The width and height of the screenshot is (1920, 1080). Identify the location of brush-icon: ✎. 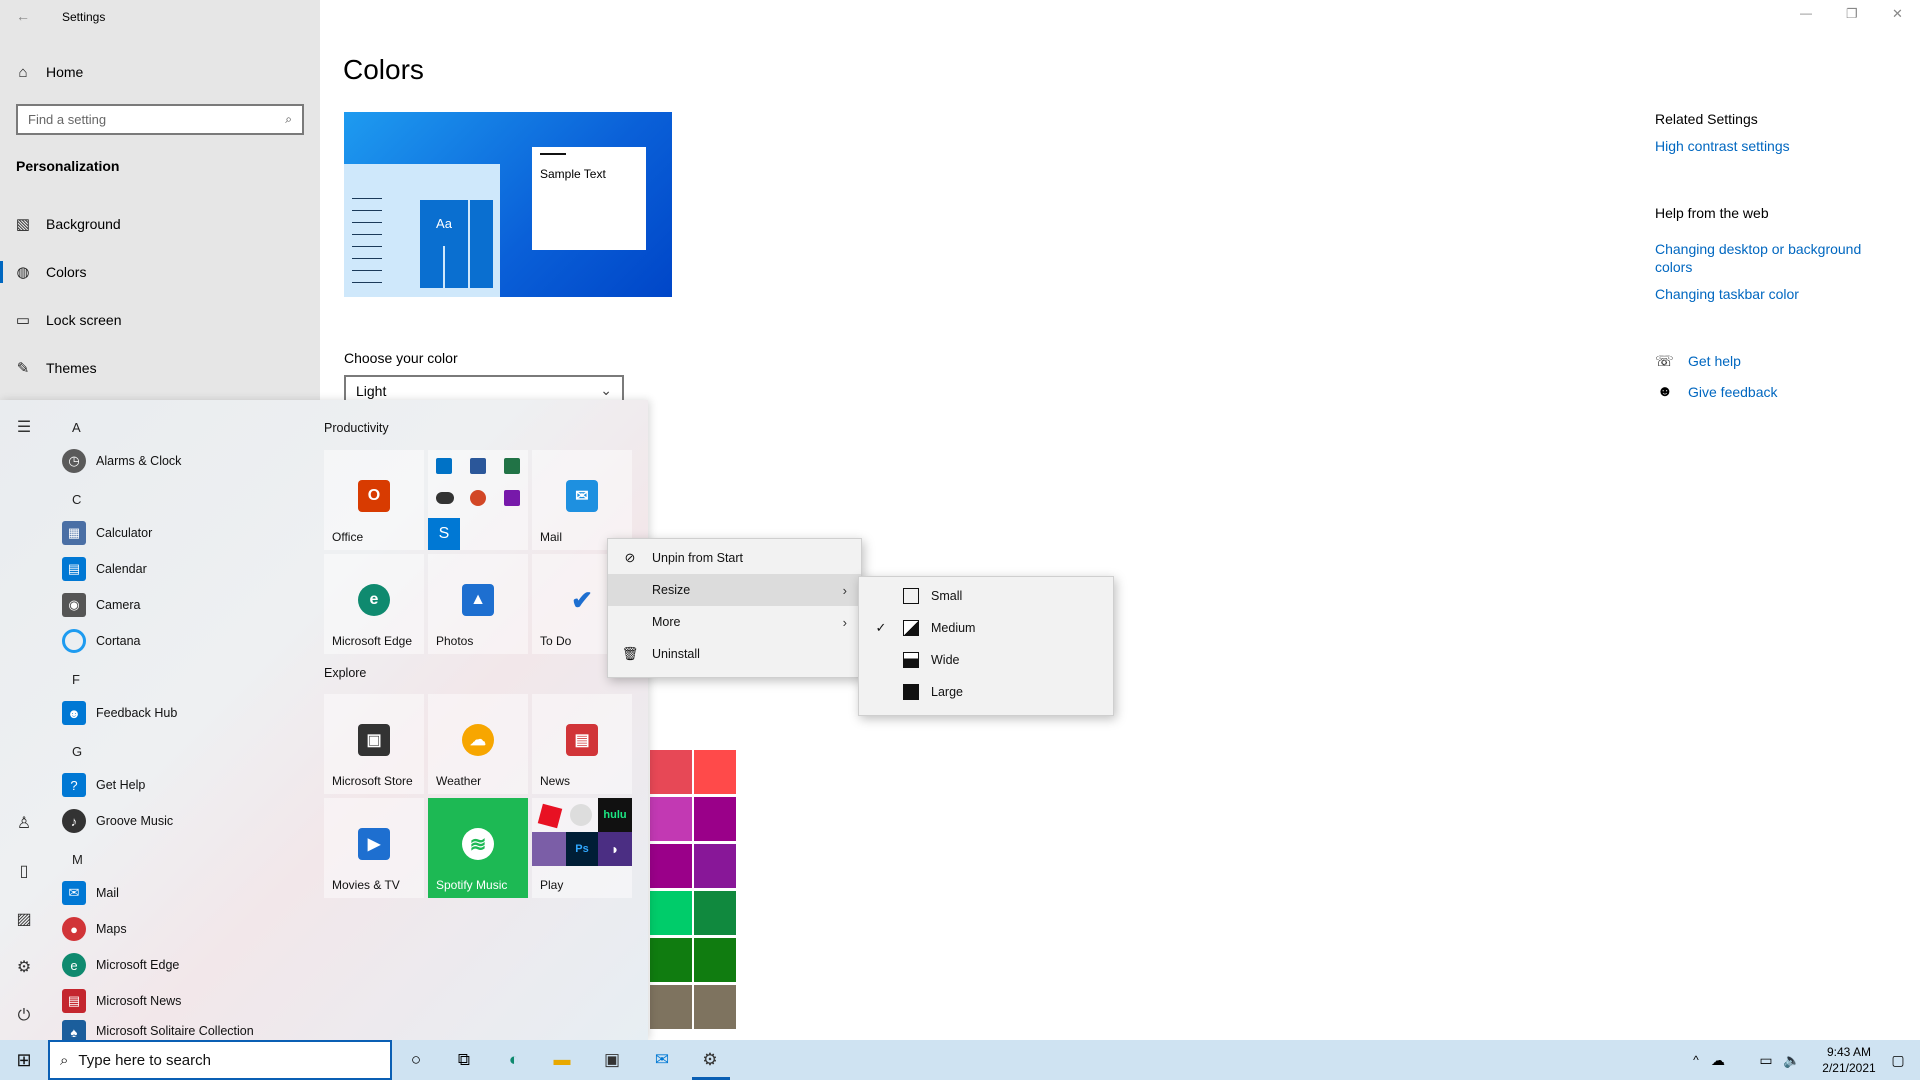
(23, 368).